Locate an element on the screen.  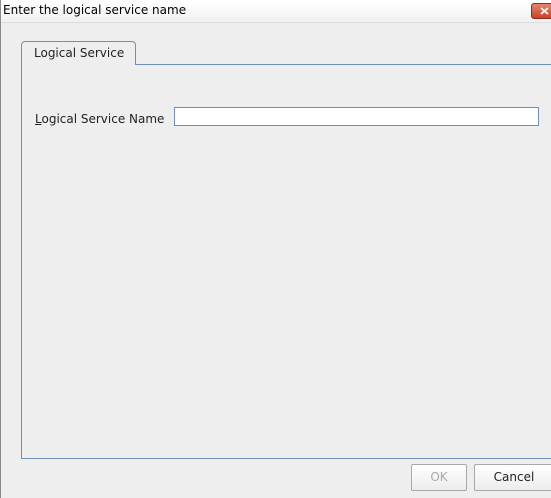
tab-label: Logical Service is located at coordinates (79, 53).